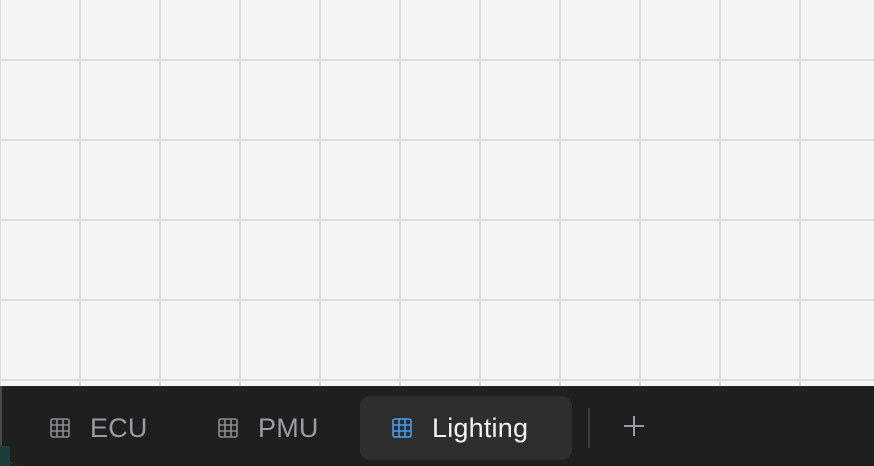  What do you see at coordinates (119, 427) in the screenshot?
I see `tab-label: ECU` at bounding box center [119, 427].